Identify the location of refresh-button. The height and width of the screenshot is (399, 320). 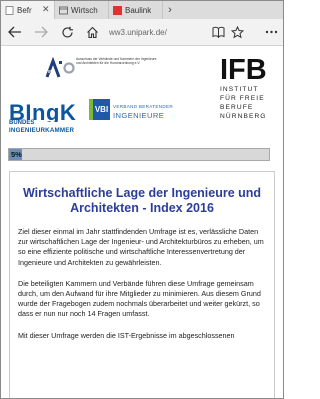
(67, 32).